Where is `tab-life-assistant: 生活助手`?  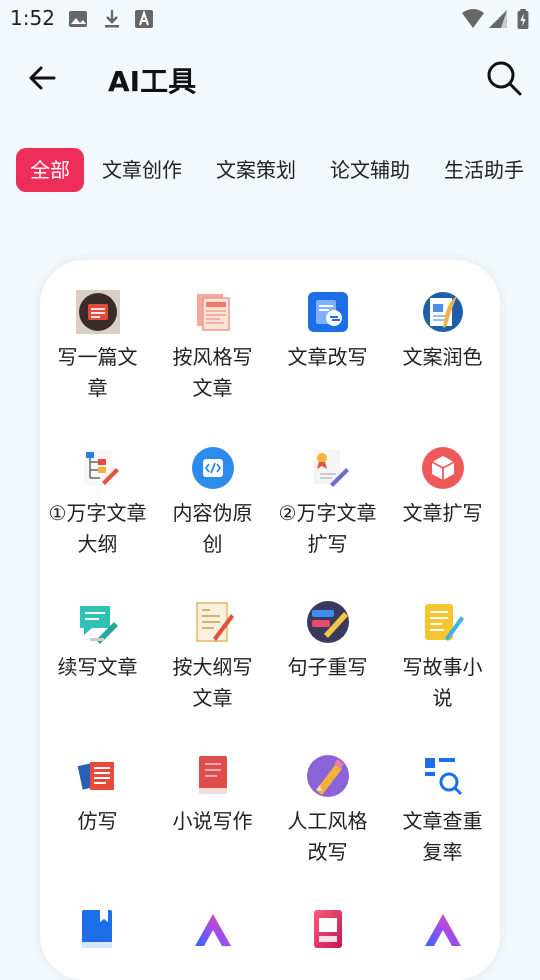 tab-life-assistant: 生活助手 is located at coordinates (484, 170).